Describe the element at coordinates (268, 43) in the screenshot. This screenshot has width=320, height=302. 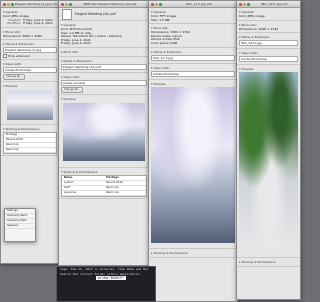
I see `name-field: IMG_3471.jpg` at that location.